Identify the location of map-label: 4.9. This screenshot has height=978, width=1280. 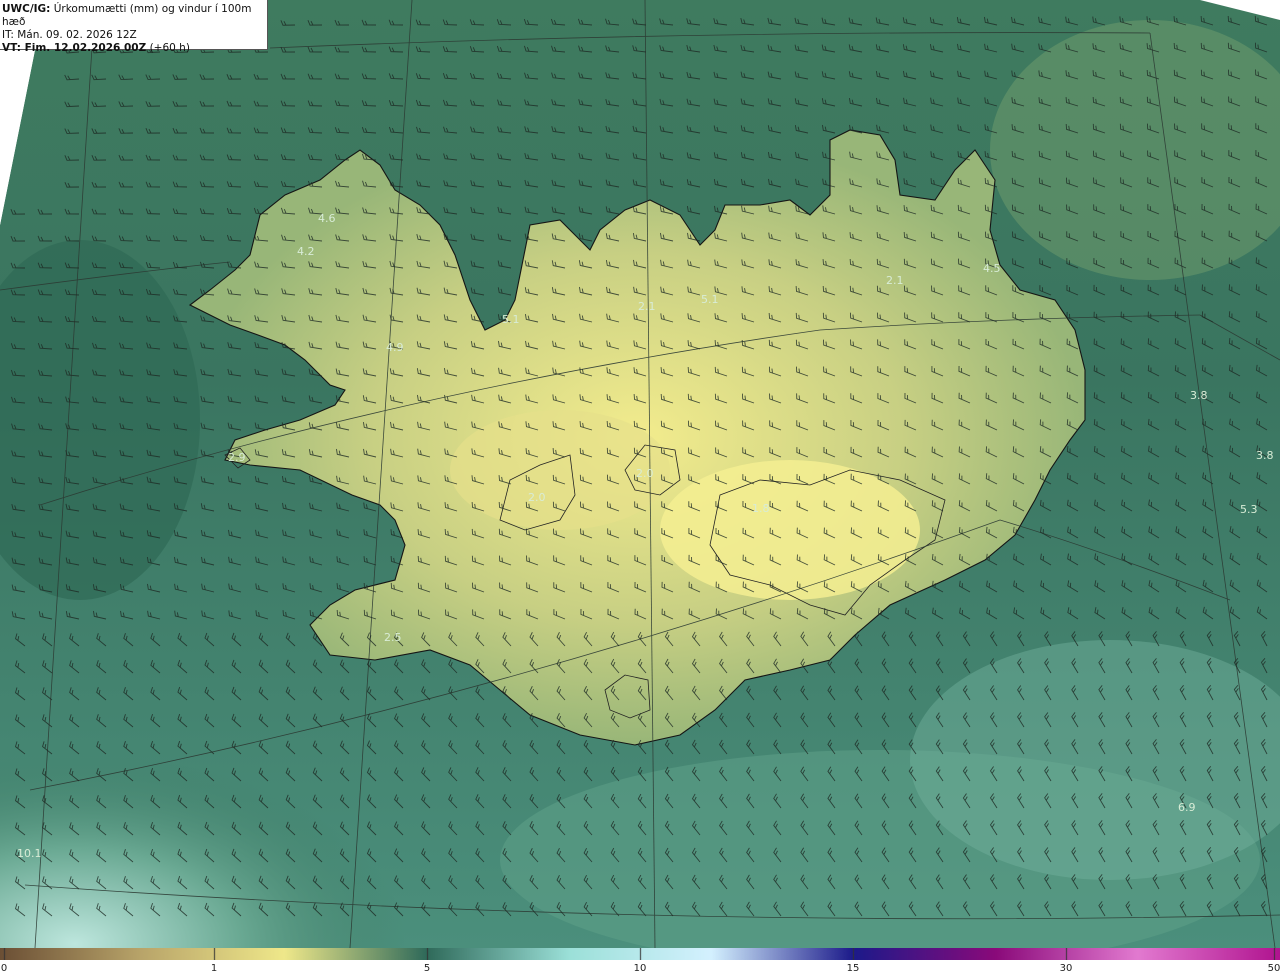
(395, 347).